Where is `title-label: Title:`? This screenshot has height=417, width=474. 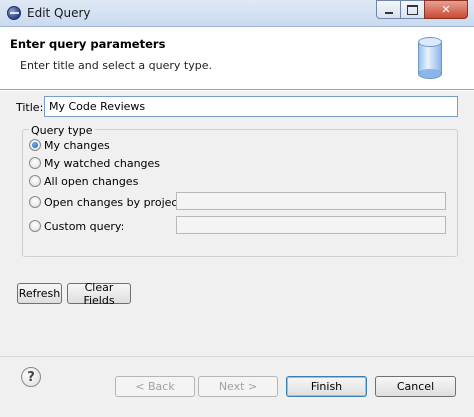 title-label: Title: is located at coordinates (30, 107).